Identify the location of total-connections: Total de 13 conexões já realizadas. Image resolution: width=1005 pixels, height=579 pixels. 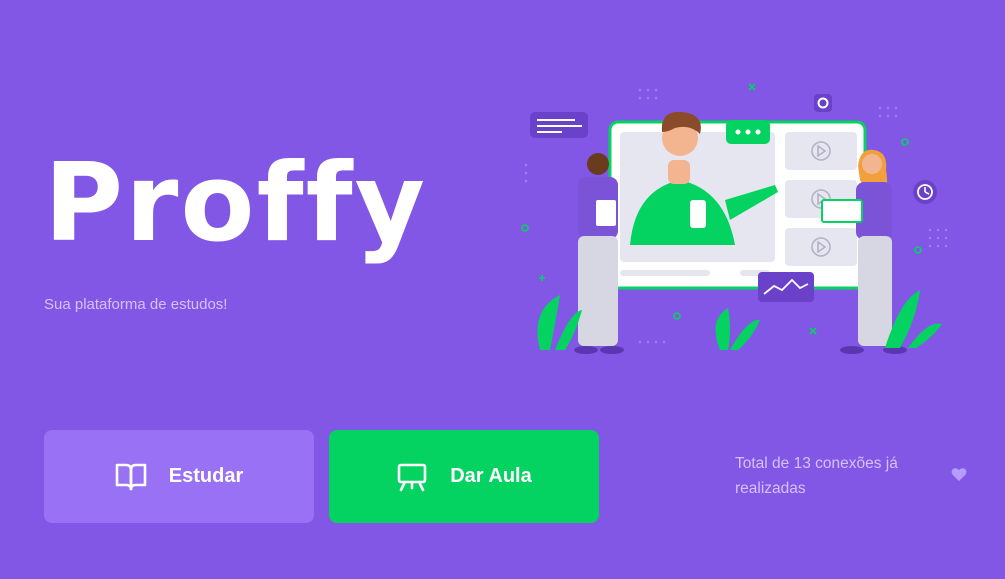
(816, 476).